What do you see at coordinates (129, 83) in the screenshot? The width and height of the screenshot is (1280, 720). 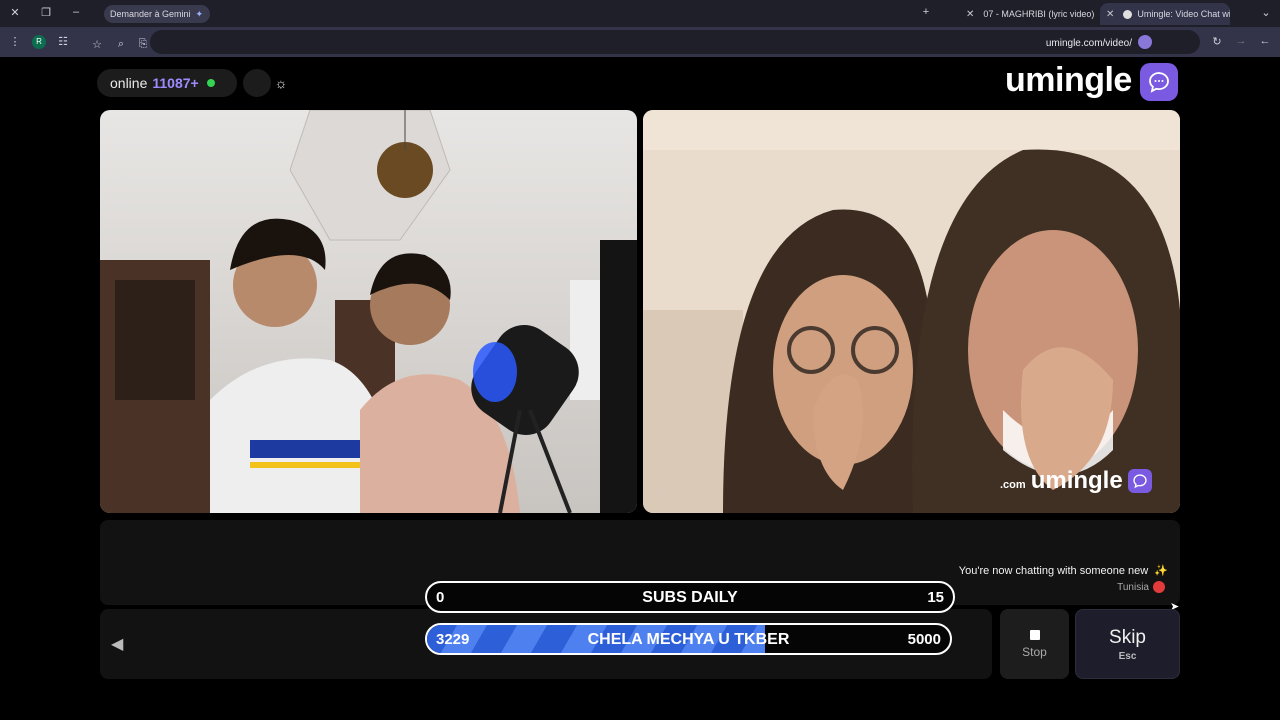 I see `online-label: online` at bounding box center [129, 83].